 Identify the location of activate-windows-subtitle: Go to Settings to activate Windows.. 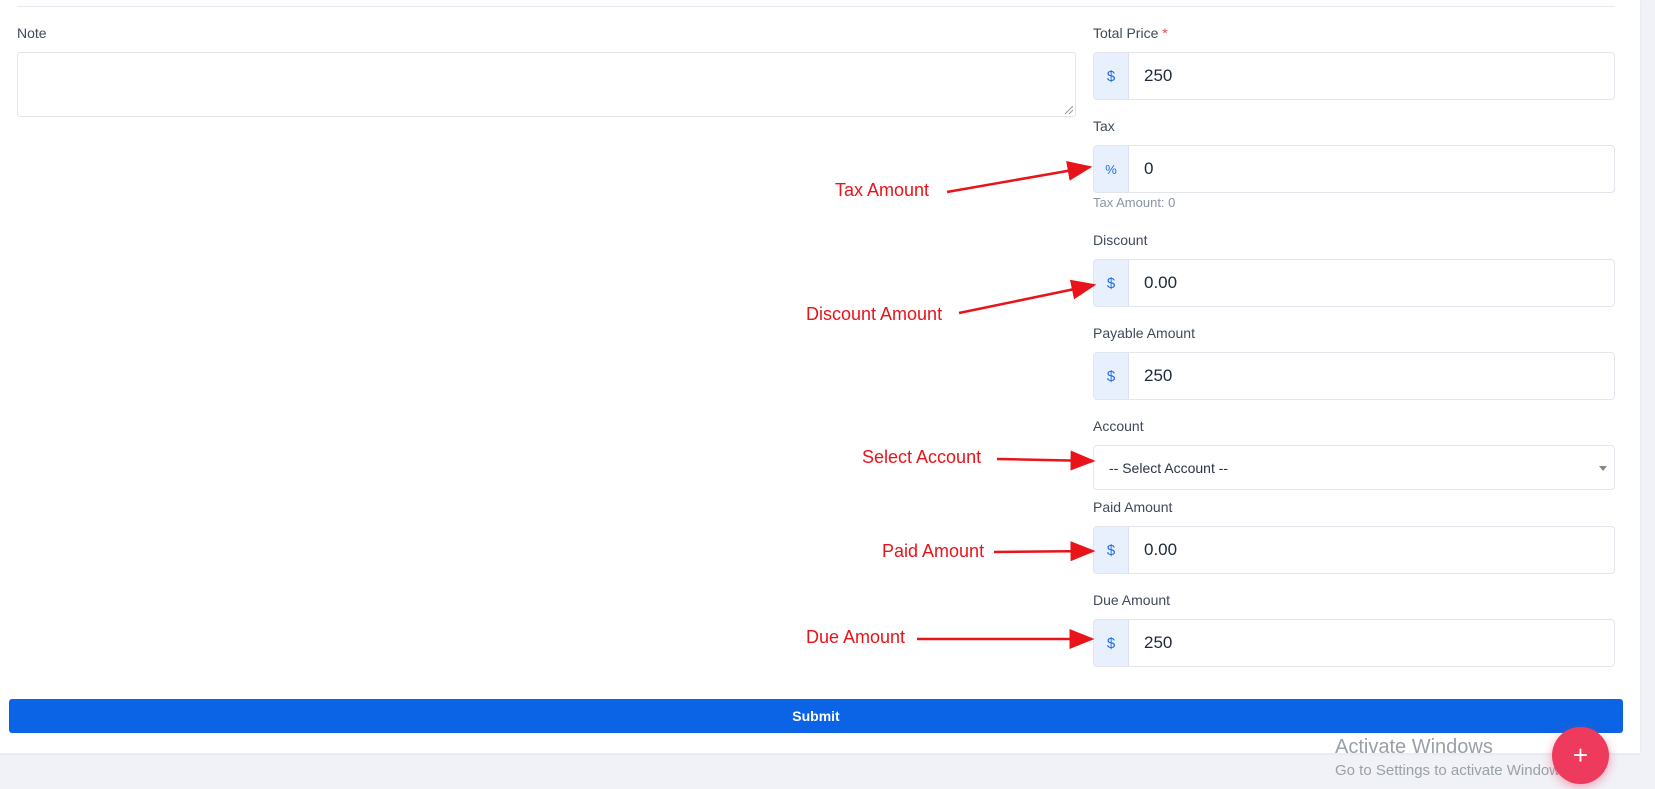
(1453, 770).